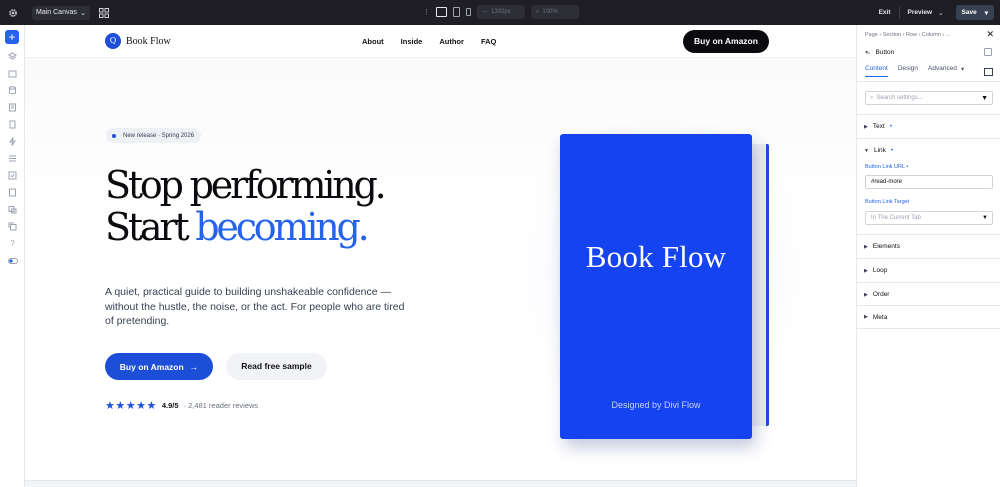  I want to click on toggle-icon, so click(12, 260).